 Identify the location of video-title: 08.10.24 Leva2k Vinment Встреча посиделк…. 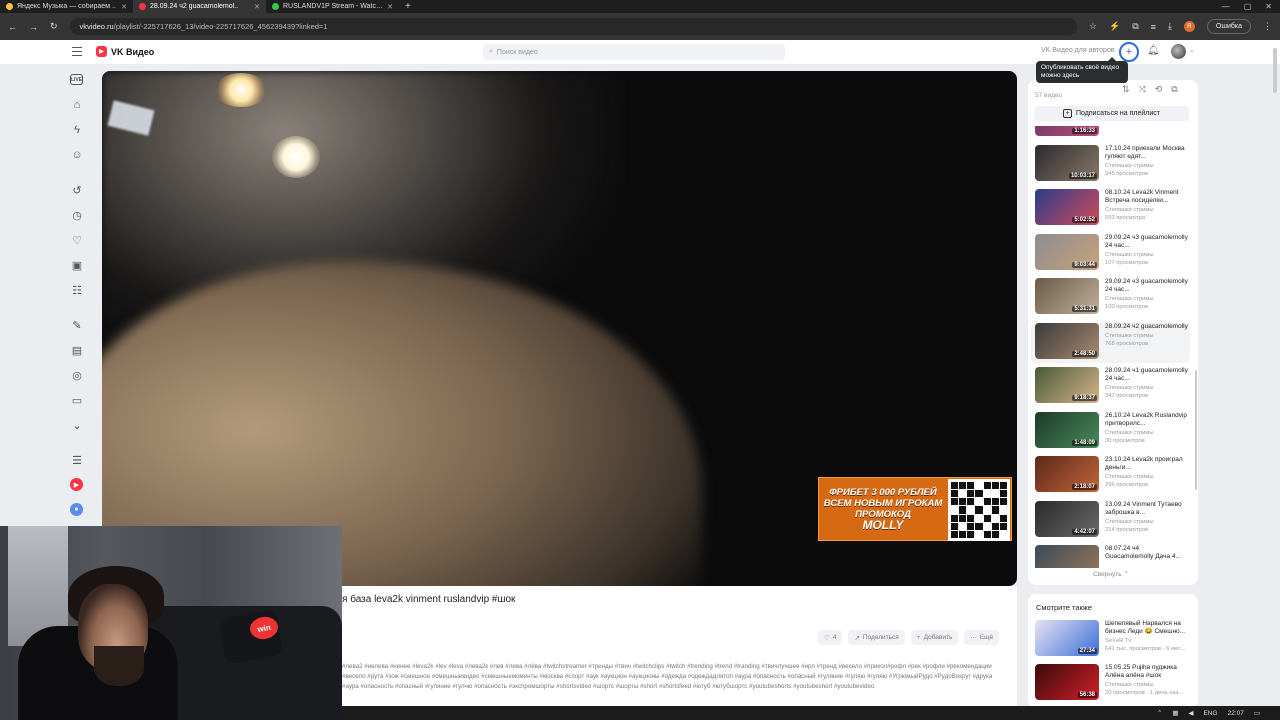
(1147, 197).